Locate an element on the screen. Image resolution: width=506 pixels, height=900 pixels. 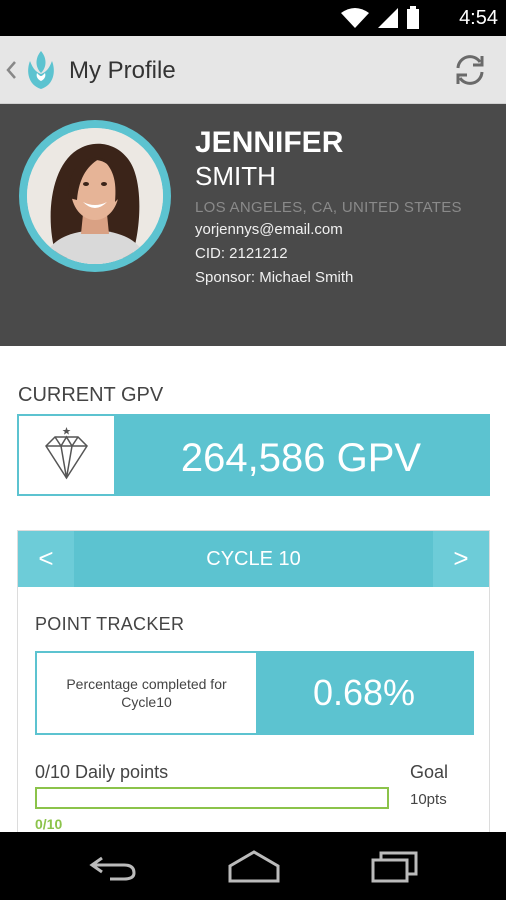
gpv-card: 264,586 GPV is located at coordinates (253, 455).